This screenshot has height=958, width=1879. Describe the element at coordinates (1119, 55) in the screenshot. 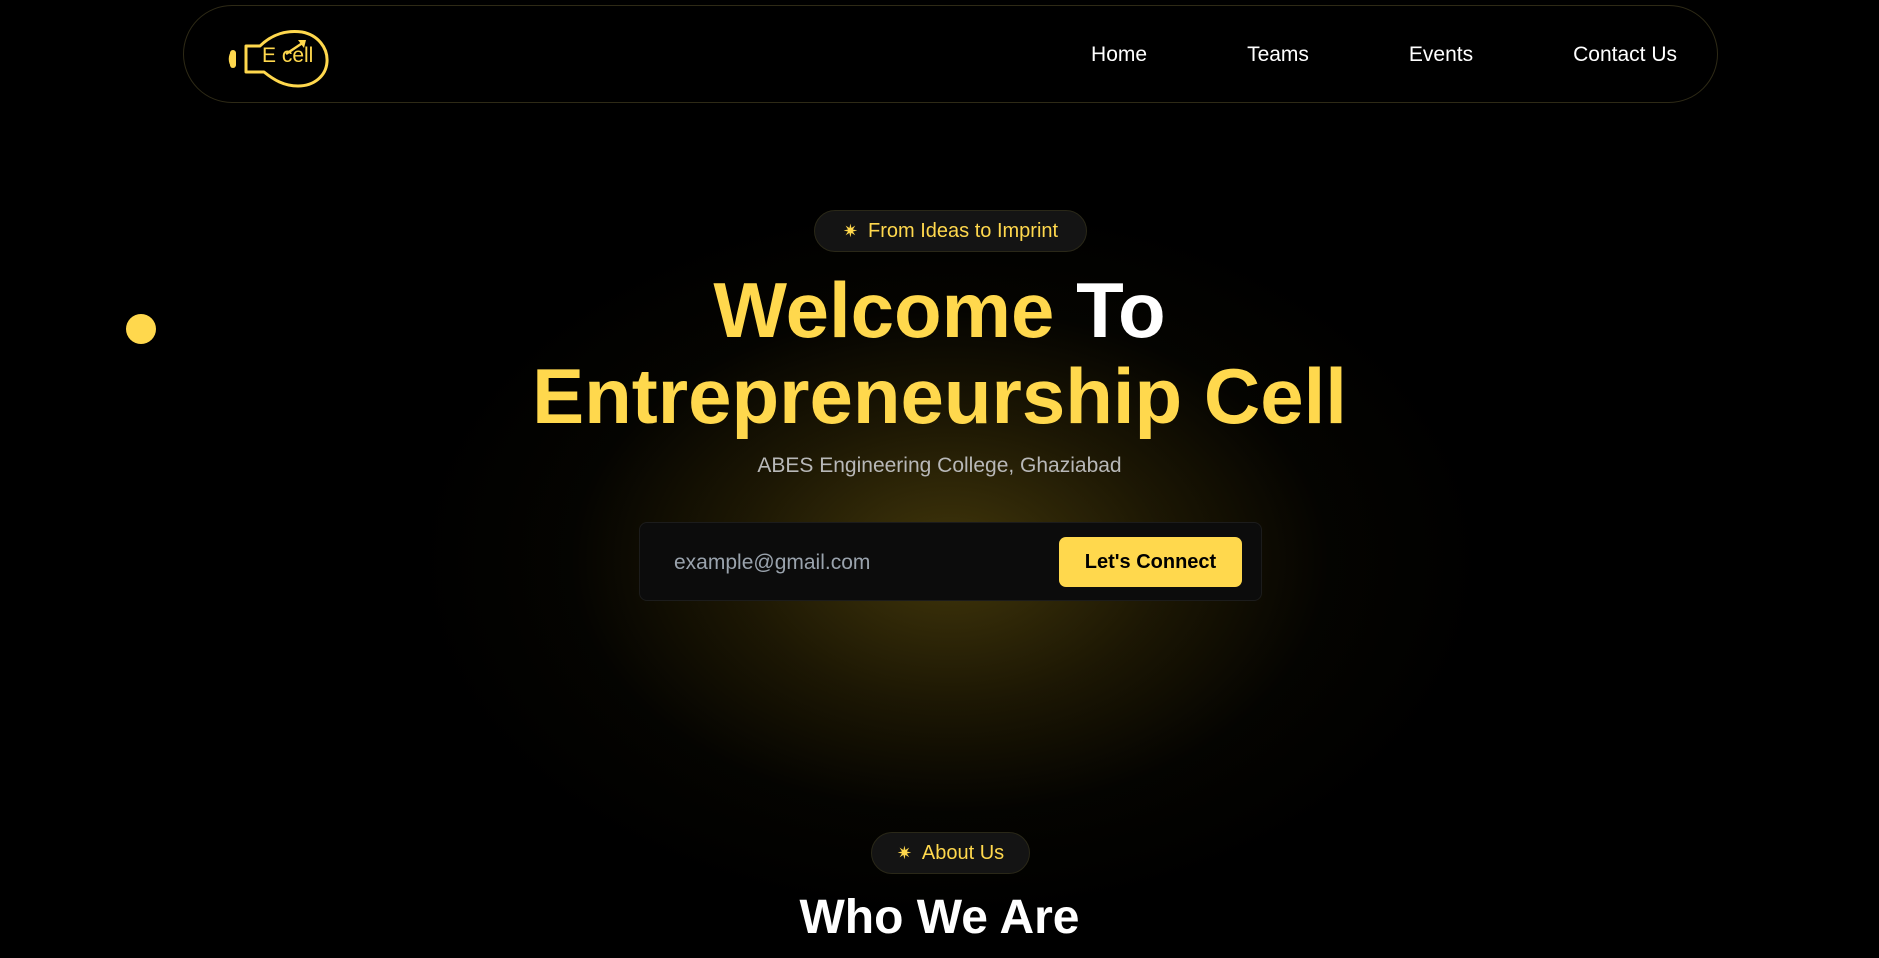

I see `nav-link-home: Home` at that location.